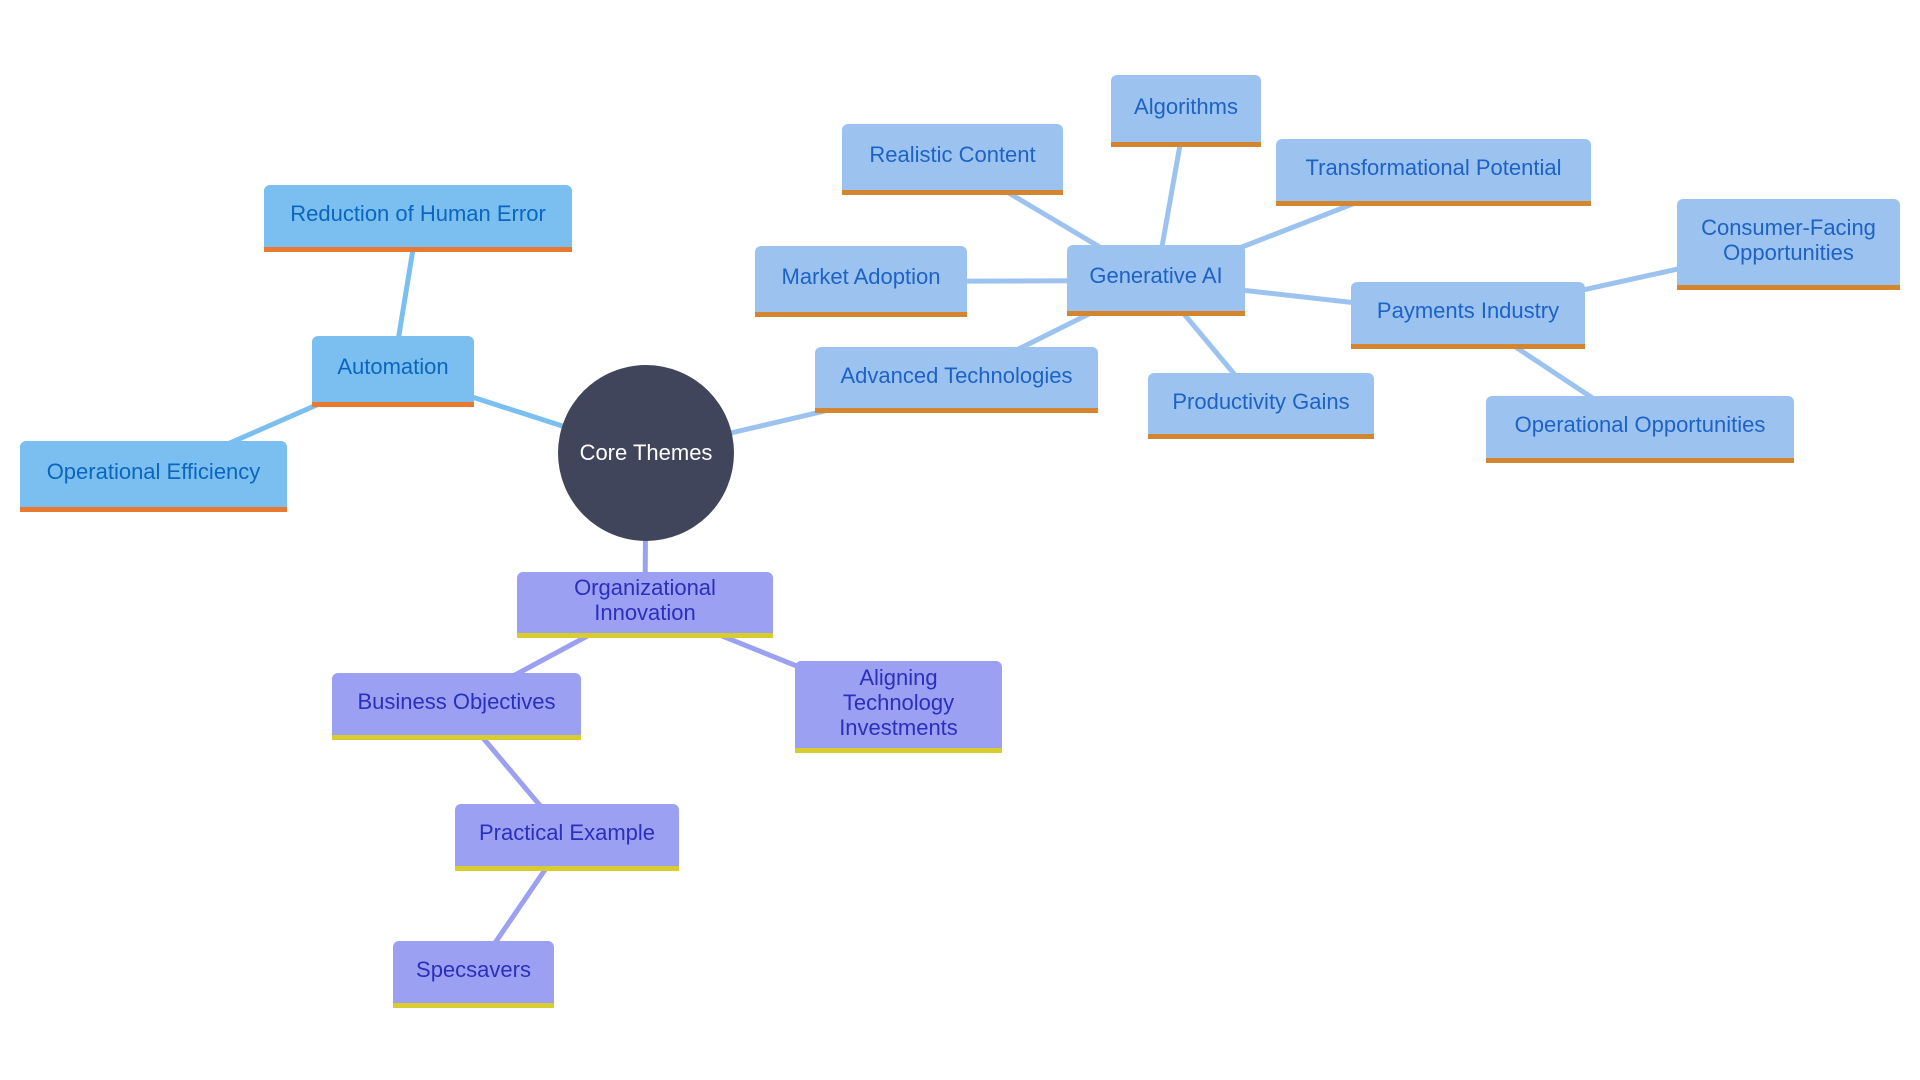 The height and width of the screenshot is (1080, 1920). I want to click on node-payments-industry: Payments Industry, so click(1468, 315).